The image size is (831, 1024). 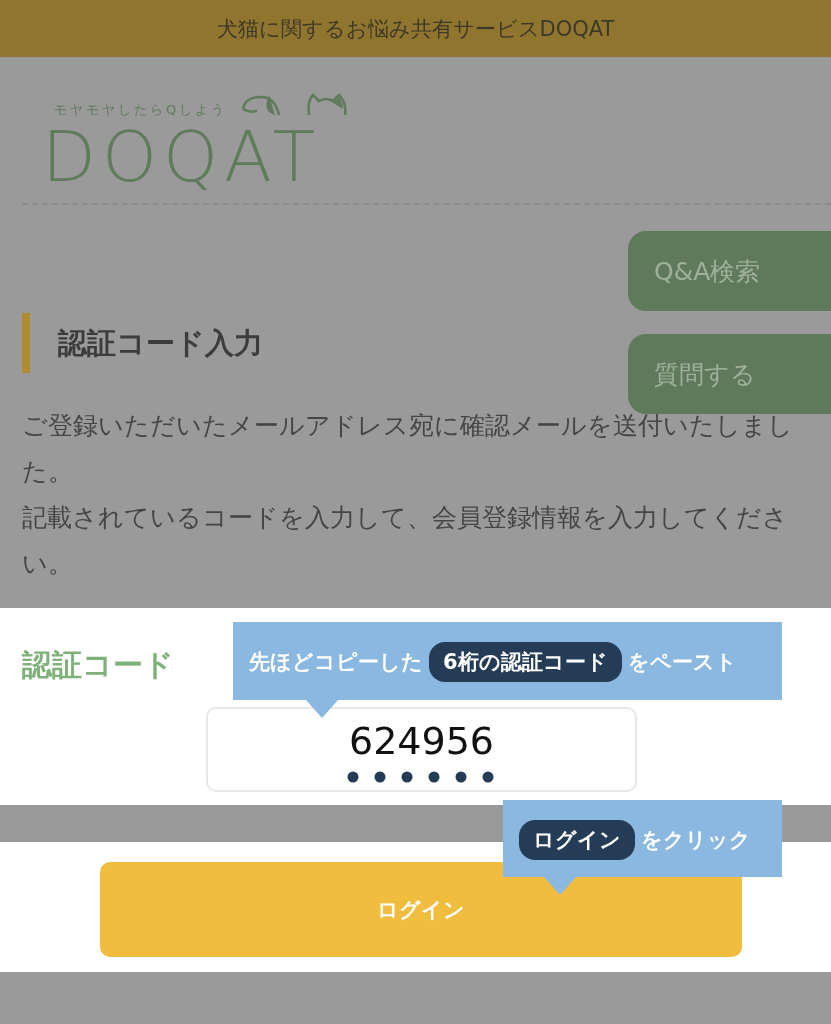 I want to click on dots-icon, so click(x=421, y=777).